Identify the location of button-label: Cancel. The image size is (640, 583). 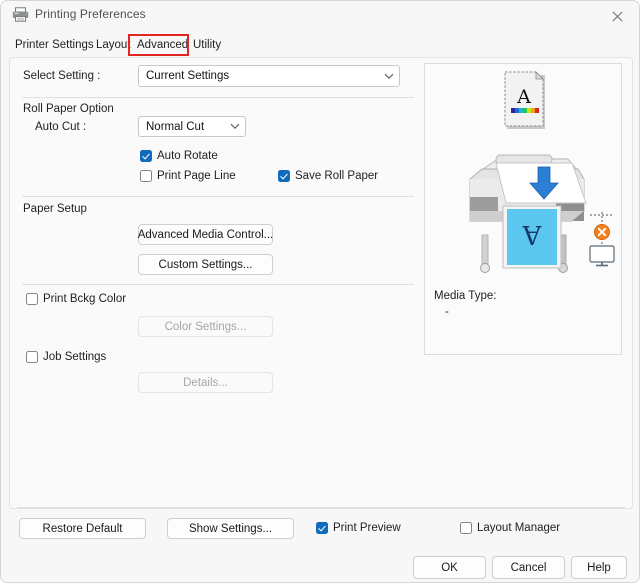
(528, 567).